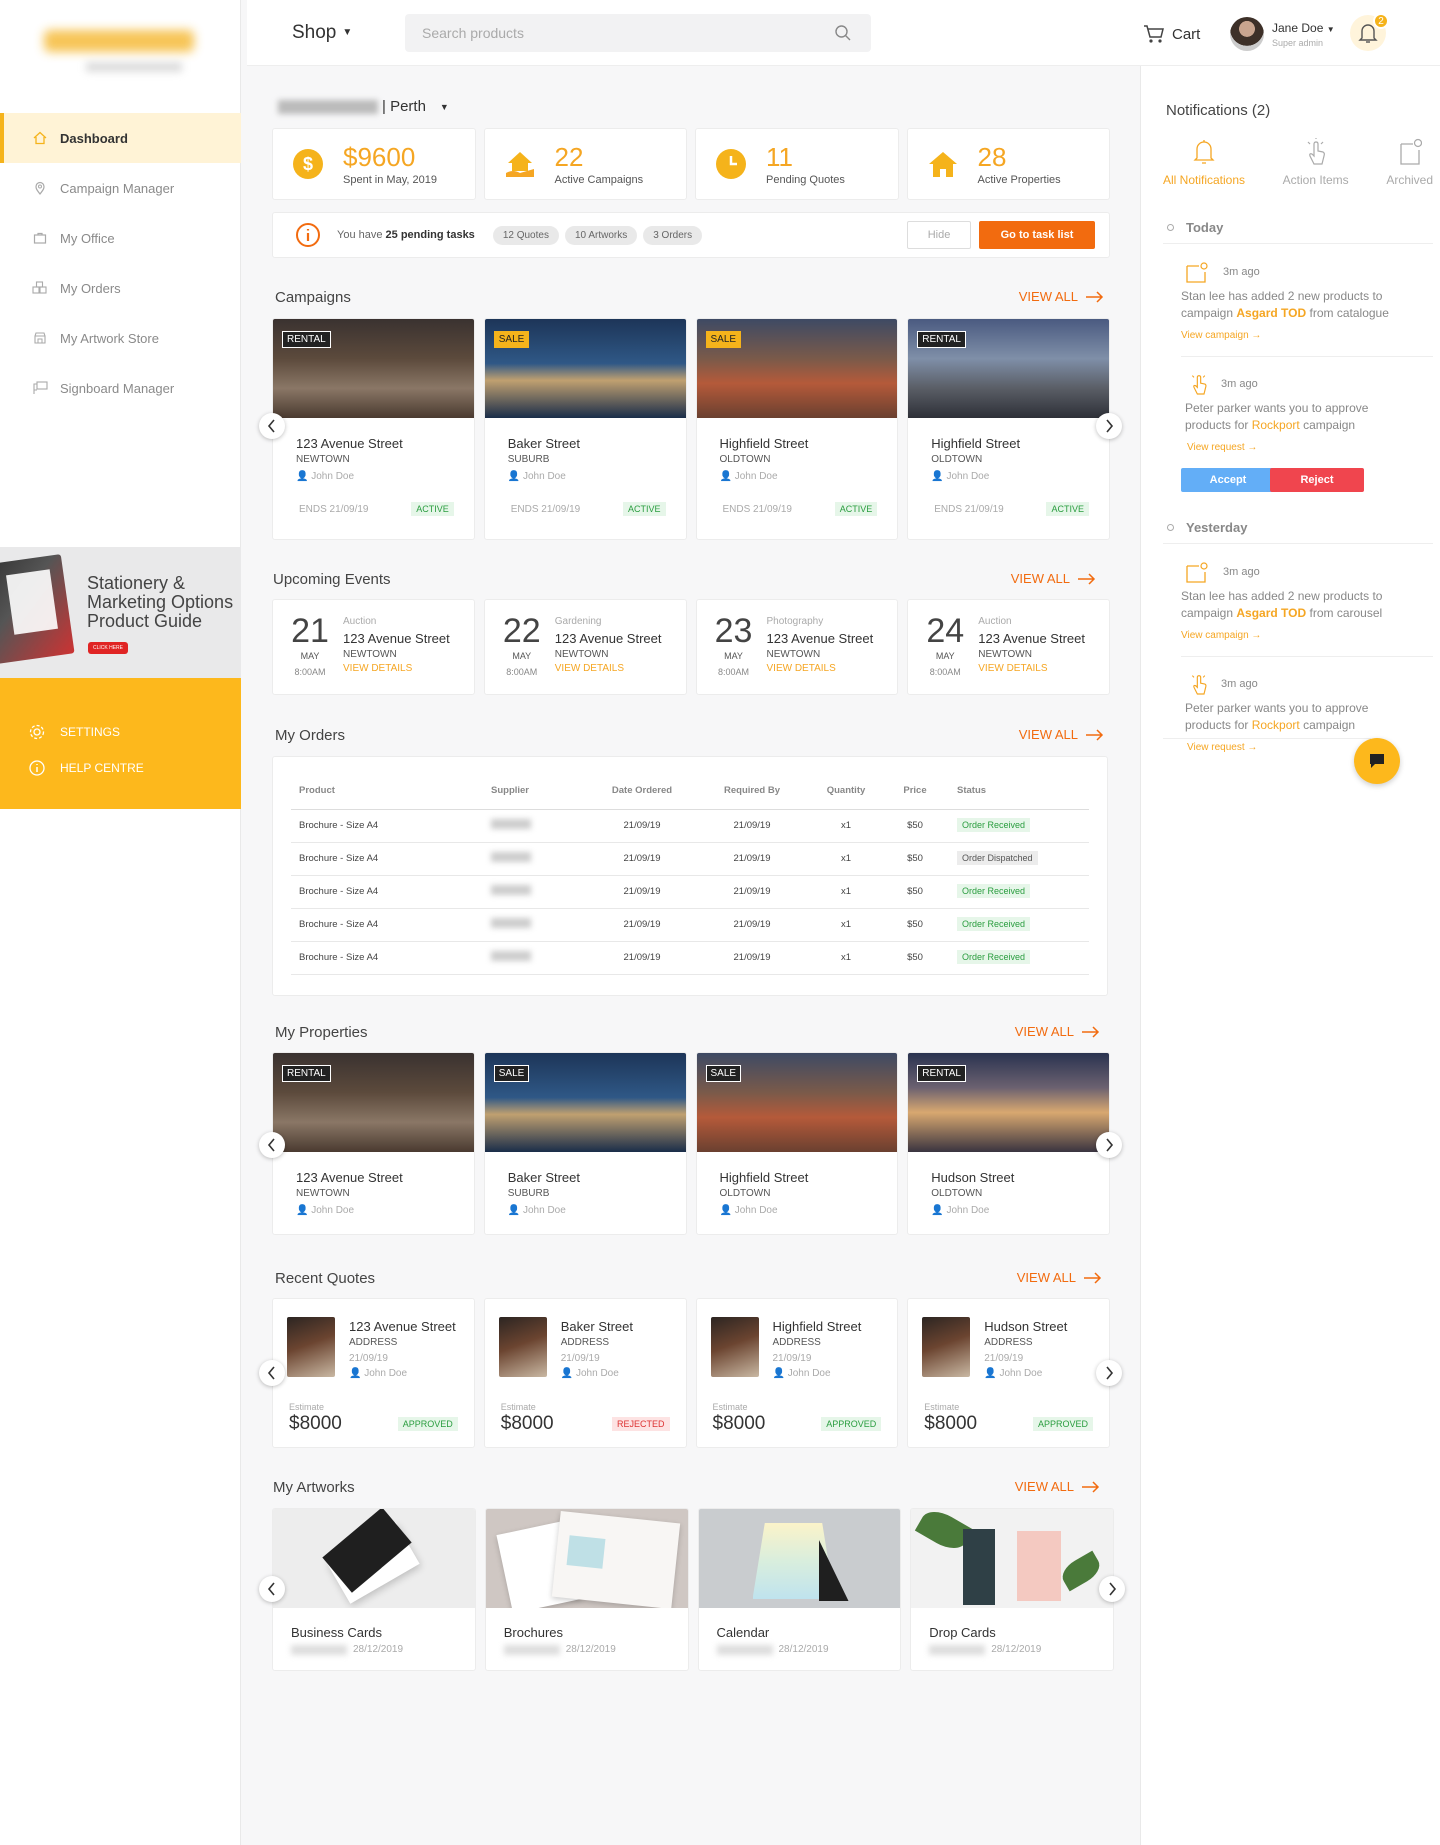  I want to click on shop-dropdown: Shop ▼, so click(322, 33).